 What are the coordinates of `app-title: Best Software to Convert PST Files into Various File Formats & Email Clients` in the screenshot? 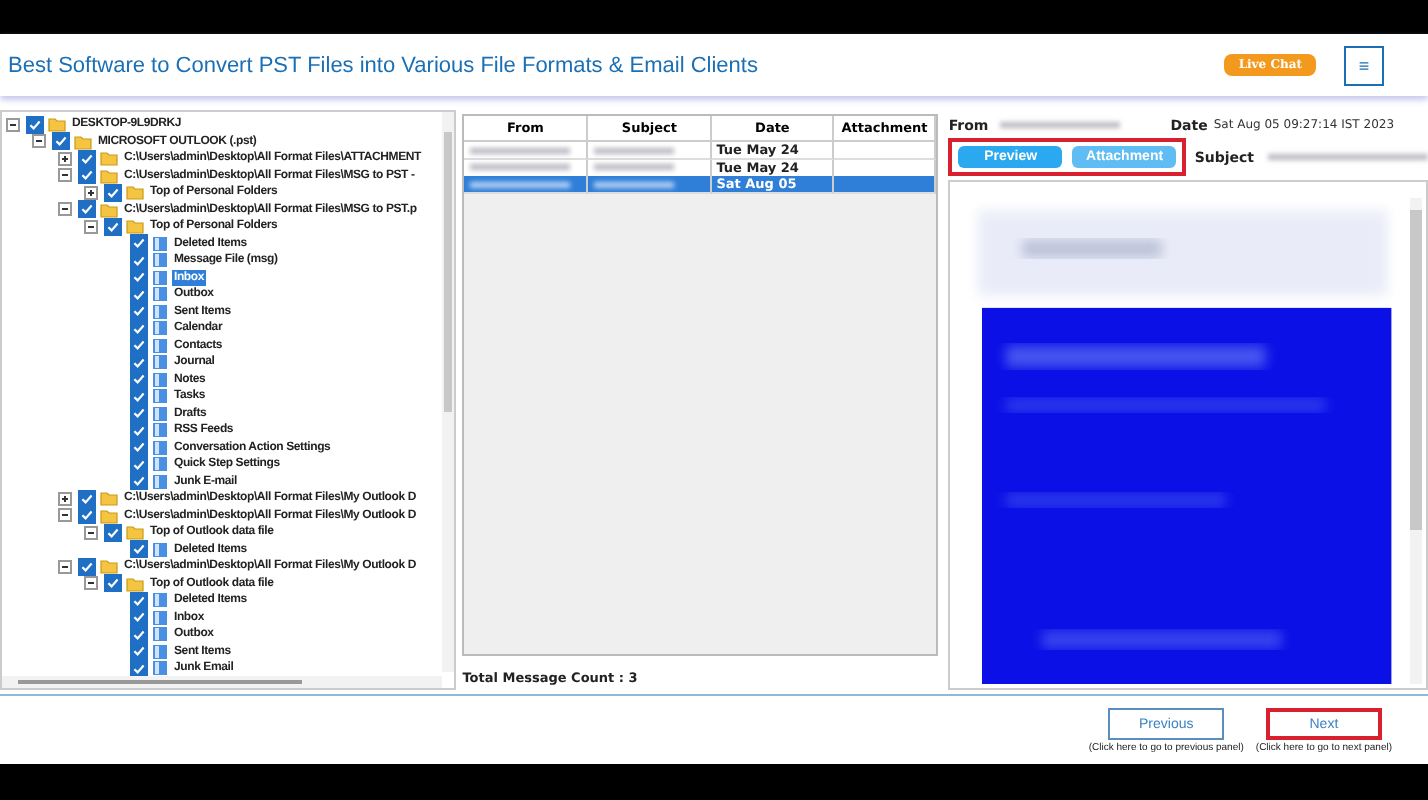 It's located at (384, 65).